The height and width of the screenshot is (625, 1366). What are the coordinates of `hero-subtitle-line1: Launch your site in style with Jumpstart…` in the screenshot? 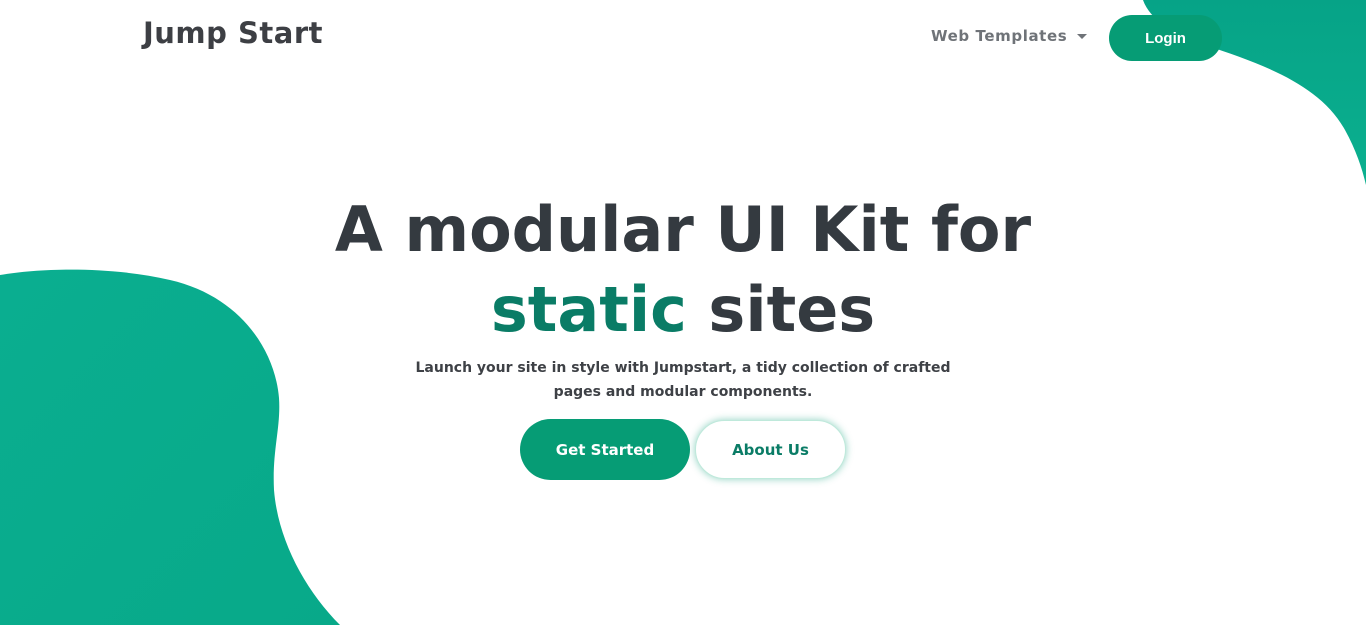 It's located at (683, 368).